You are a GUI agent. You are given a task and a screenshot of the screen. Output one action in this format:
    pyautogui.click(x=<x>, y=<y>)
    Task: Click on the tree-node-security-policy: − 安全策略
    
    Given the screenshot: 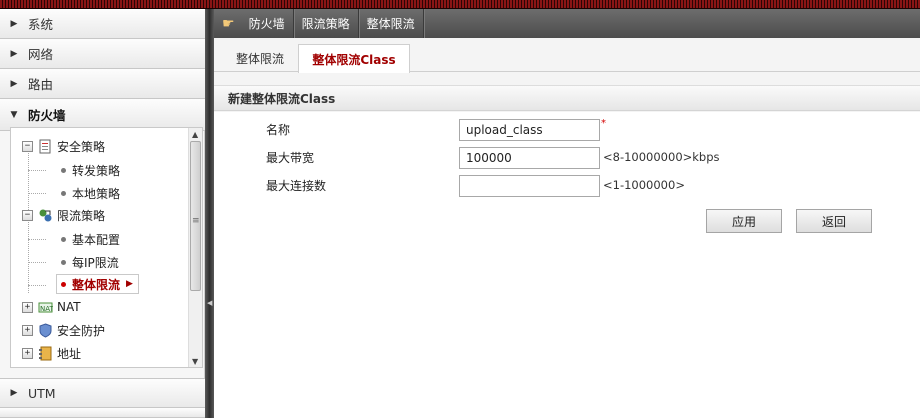 What is the action you would take?
    pyautogui.click(x=63, y=146)
    